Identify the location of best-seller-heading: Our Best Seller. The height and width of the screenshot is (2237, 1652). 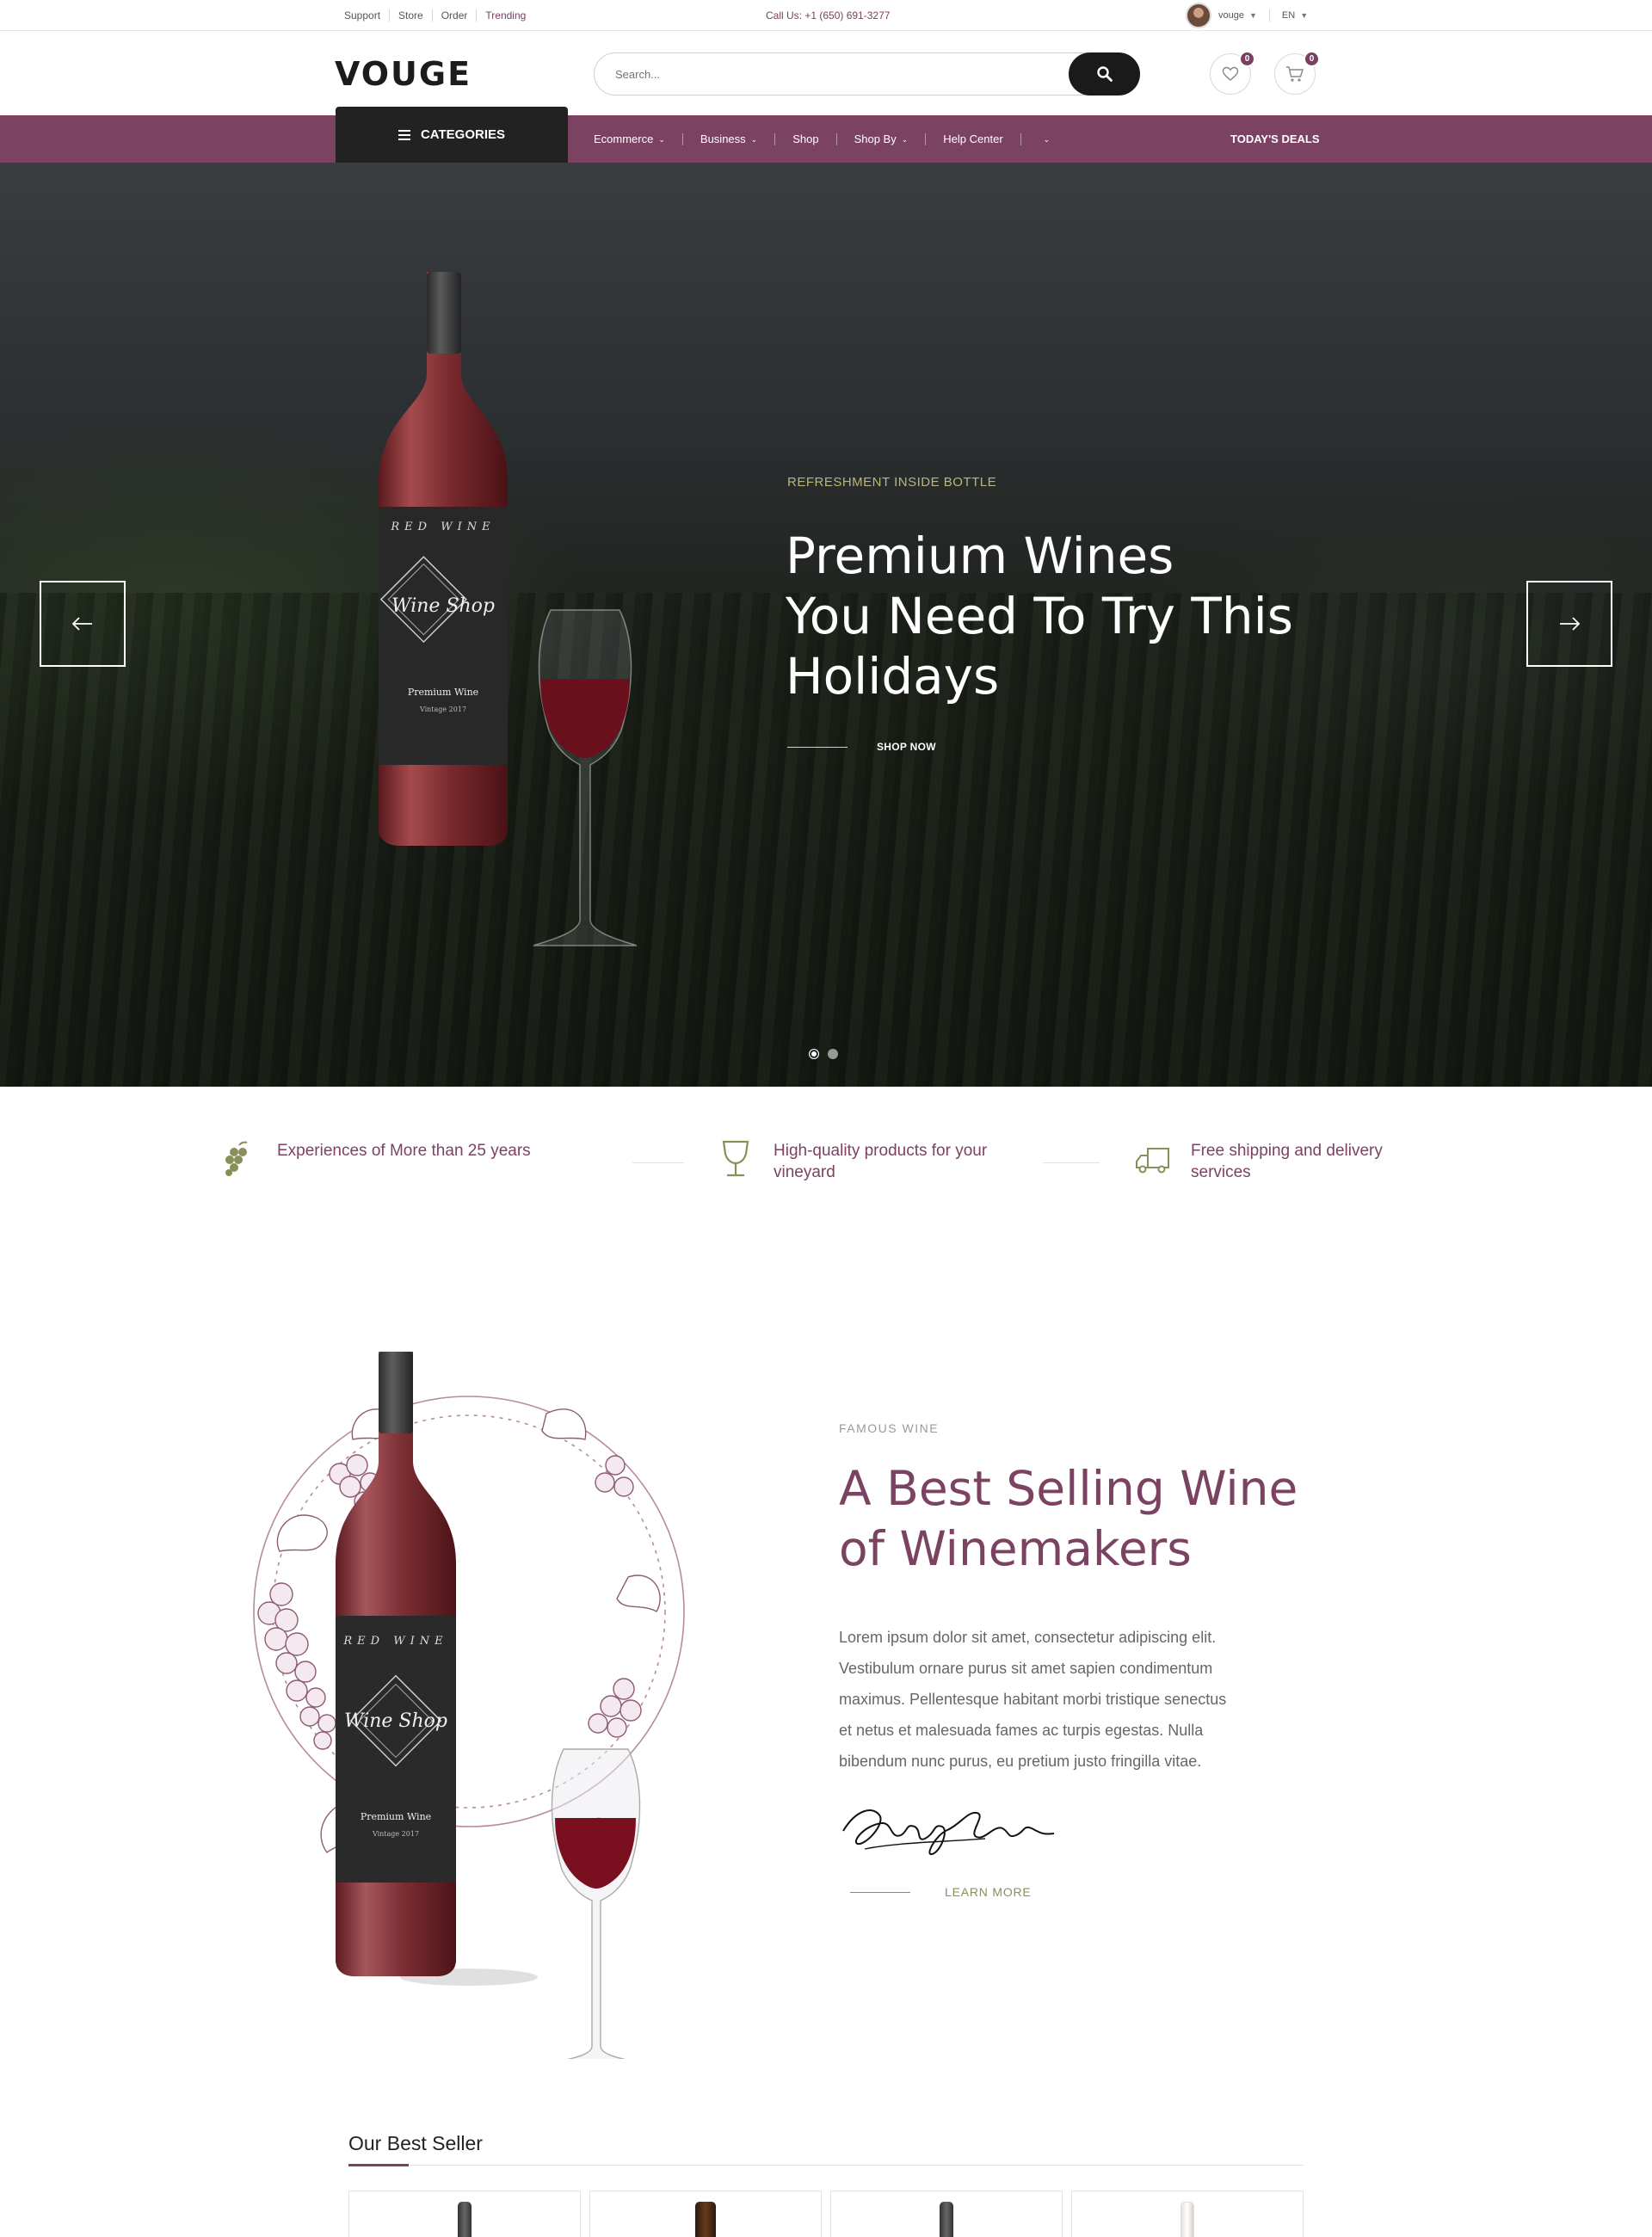
(415, 2143).